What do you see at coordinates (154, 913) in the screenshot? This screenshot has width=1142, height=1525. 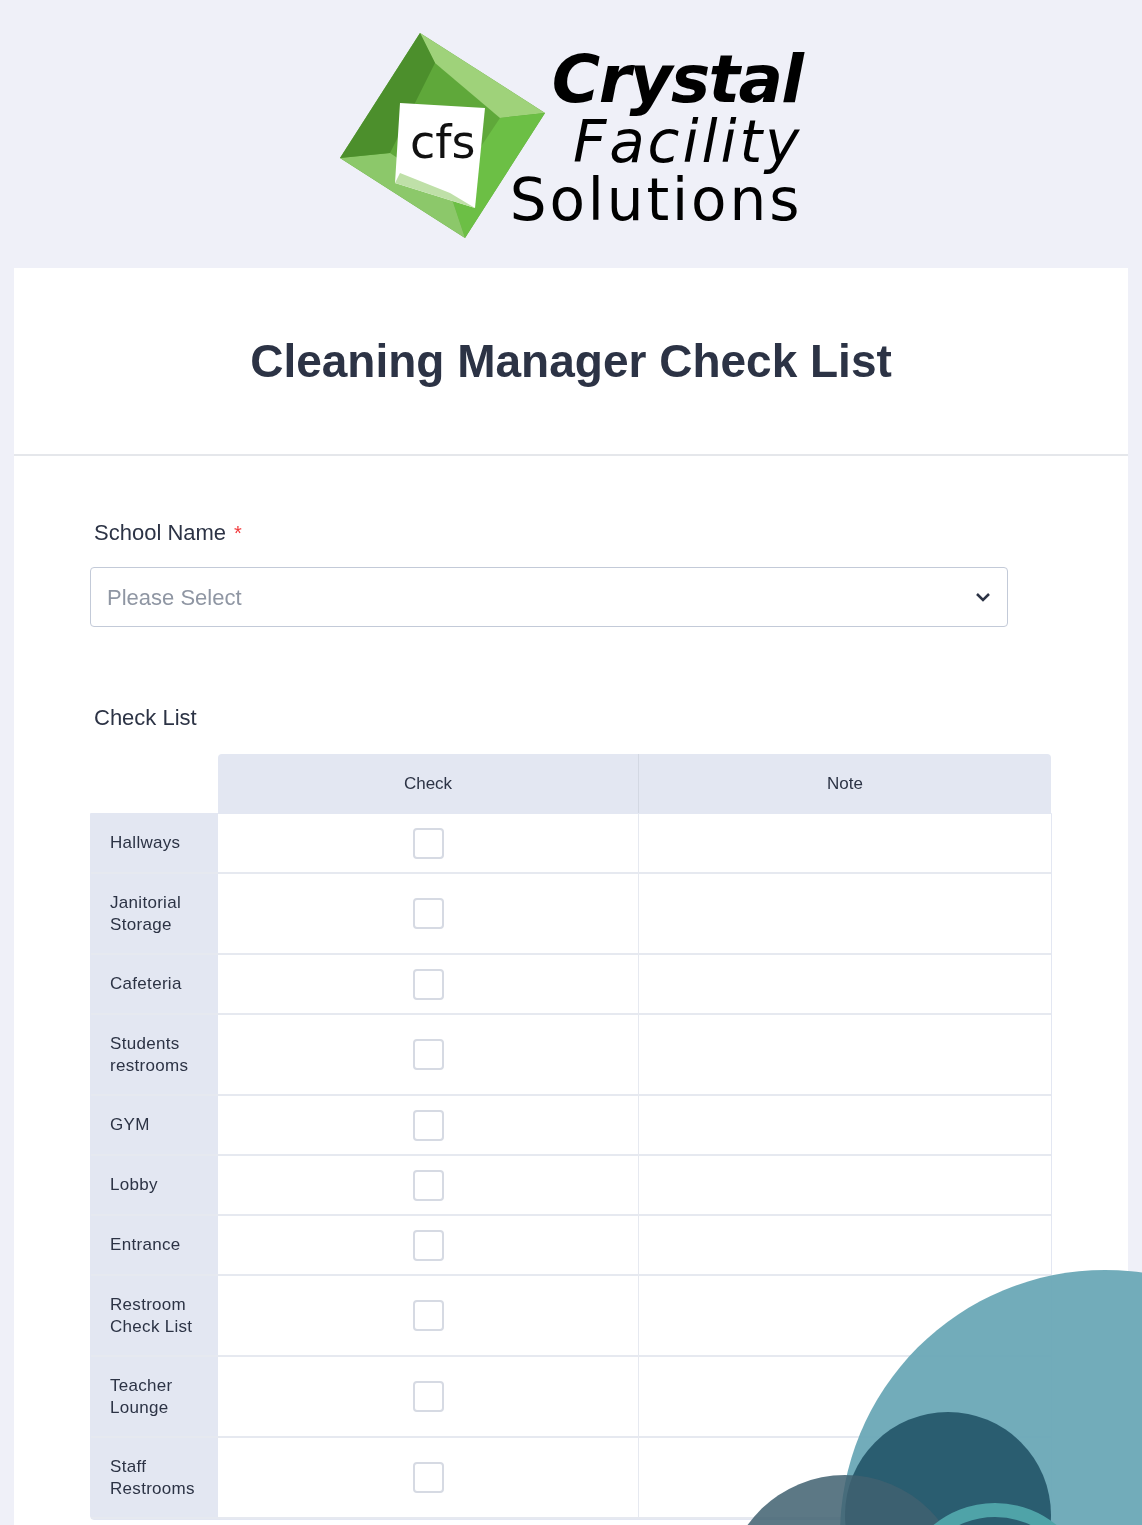 I see `row-label: Janitorial Storage` at bounding box center [154, 913].